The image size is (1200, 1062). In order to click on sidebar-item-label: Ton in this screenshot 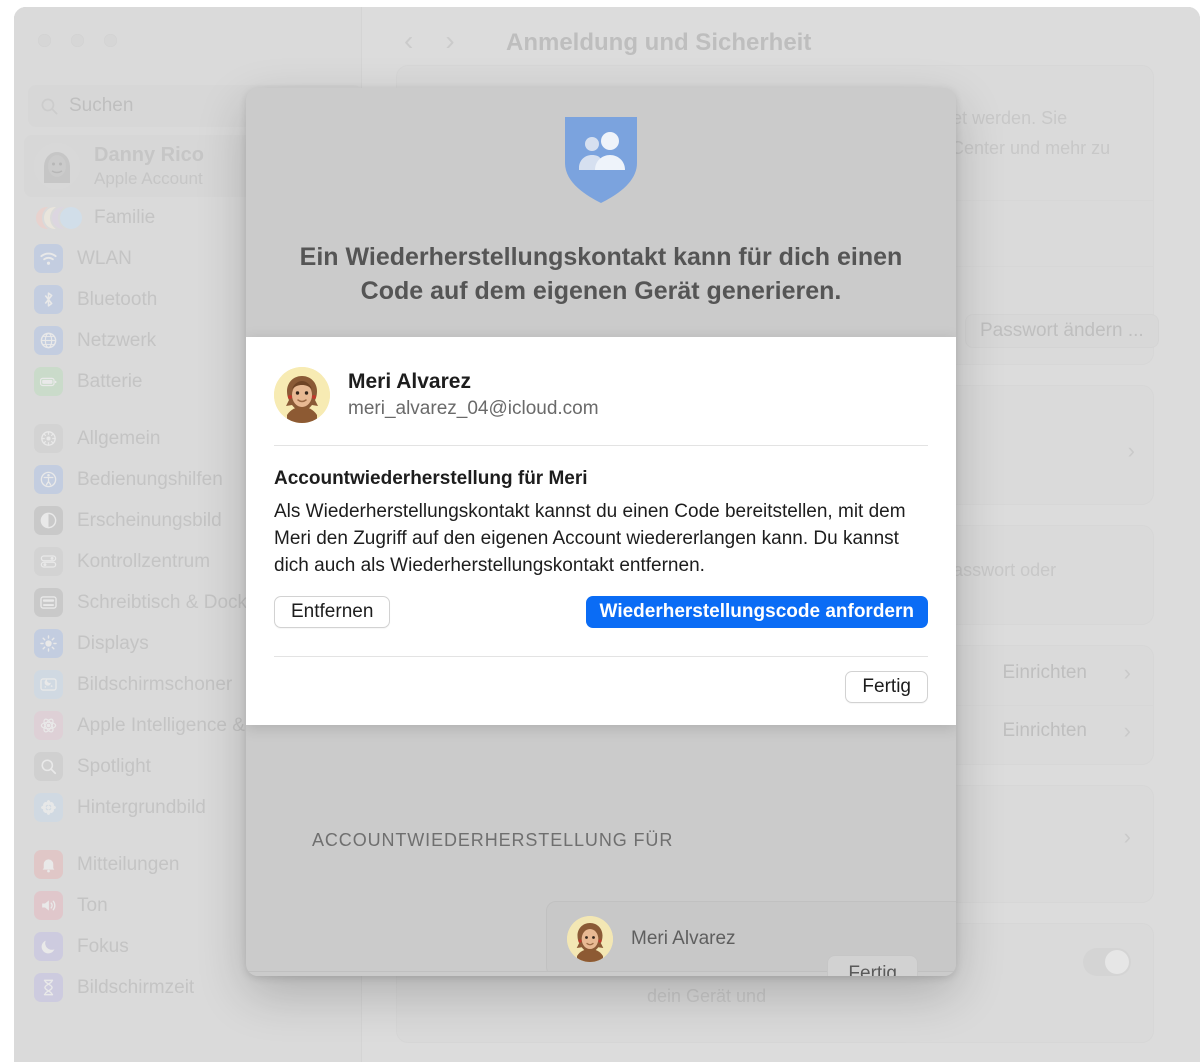, I will do `click(92, 905)`.